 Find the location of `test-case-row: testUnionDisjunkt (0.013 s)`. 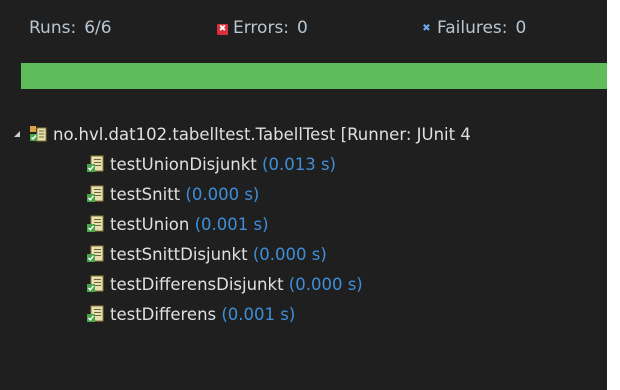

test-case-row: testUnionDisjunkt (0.013 s) is located at coordinates (303, 165).